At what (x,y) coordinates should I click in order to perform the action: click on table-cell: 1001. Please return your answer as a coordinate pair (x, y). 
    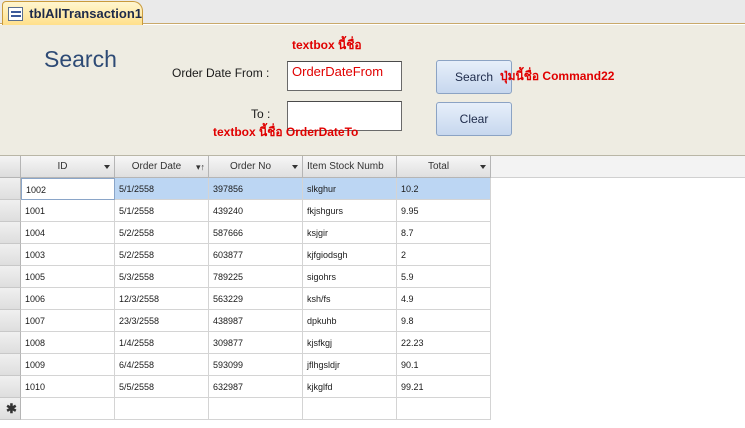
    Looking at the image, I should click on (68, 211).